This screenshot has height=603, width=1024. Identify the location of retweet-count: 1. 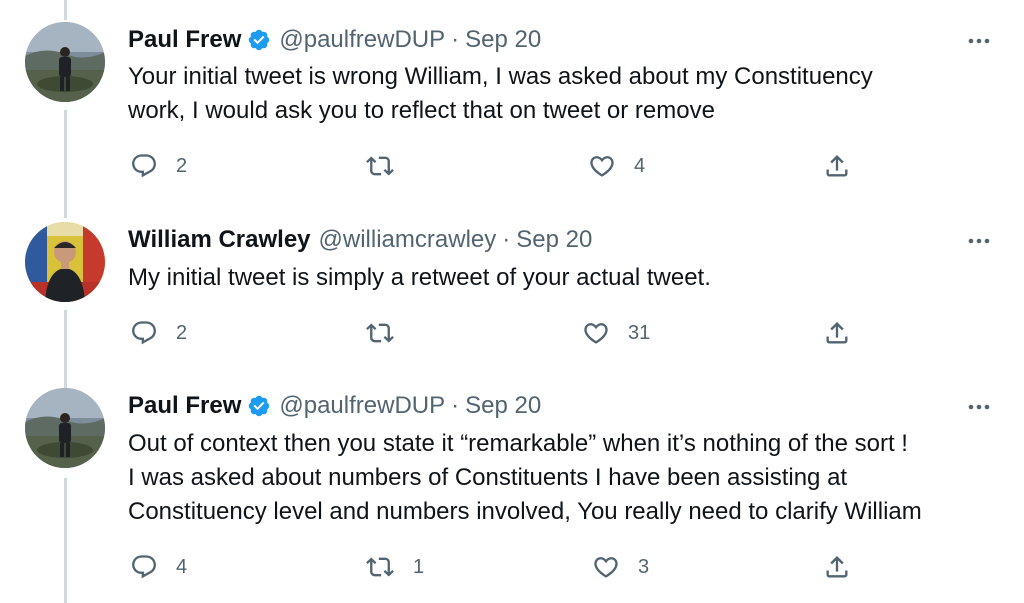
(419, 566).